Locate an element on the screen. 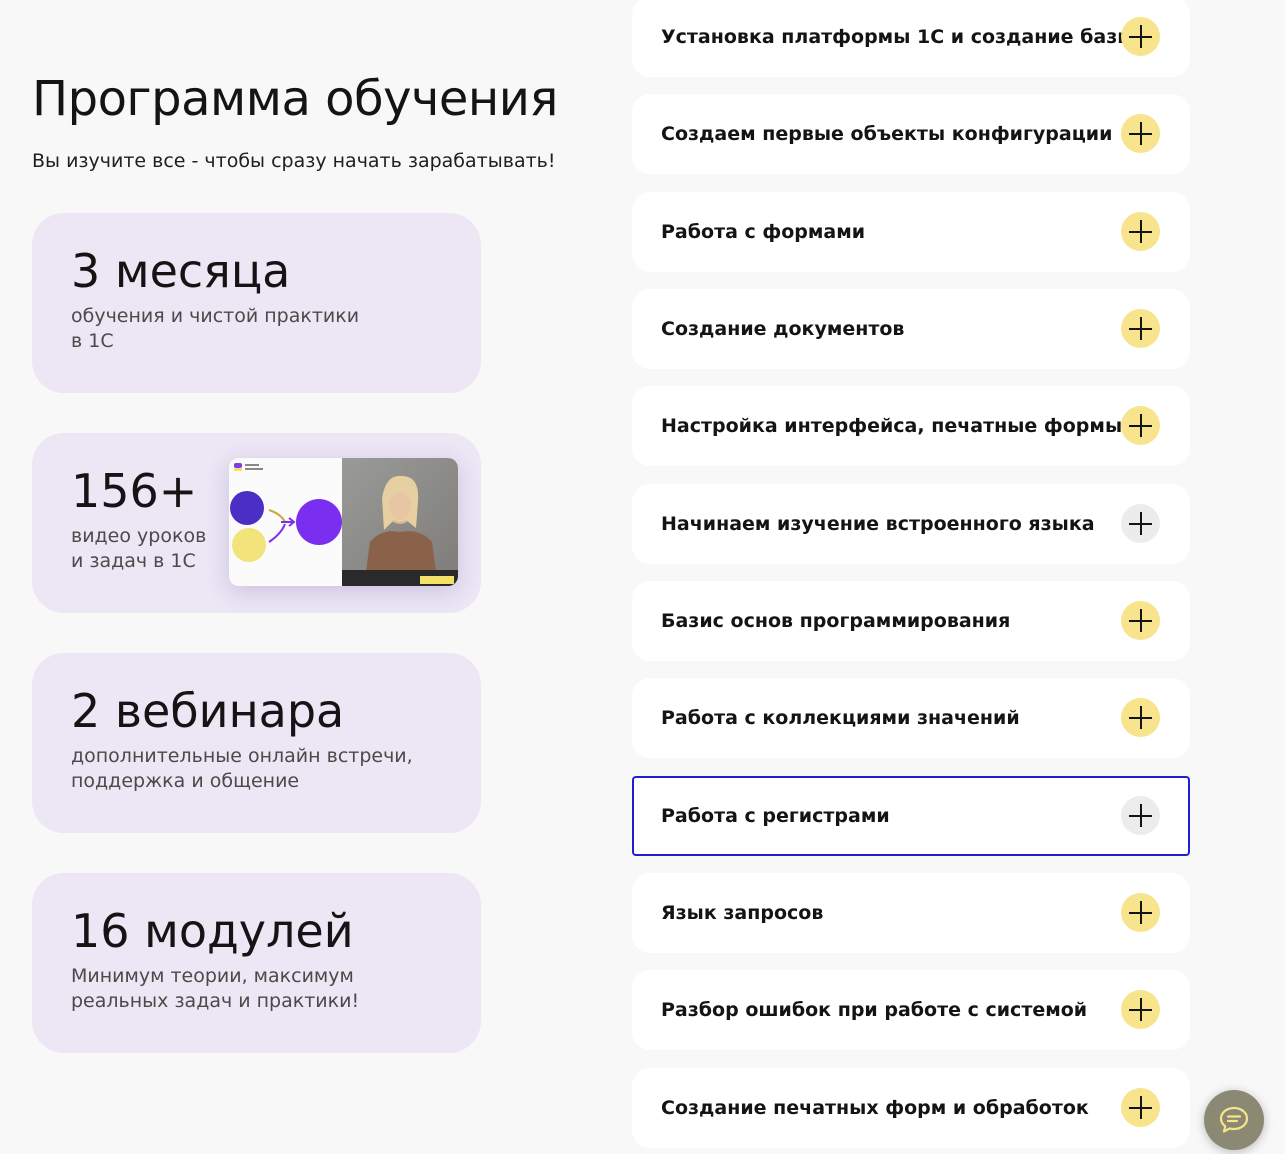  module-item: Разбор ошибок при работе с системой is located at coordinates (911, 1010).